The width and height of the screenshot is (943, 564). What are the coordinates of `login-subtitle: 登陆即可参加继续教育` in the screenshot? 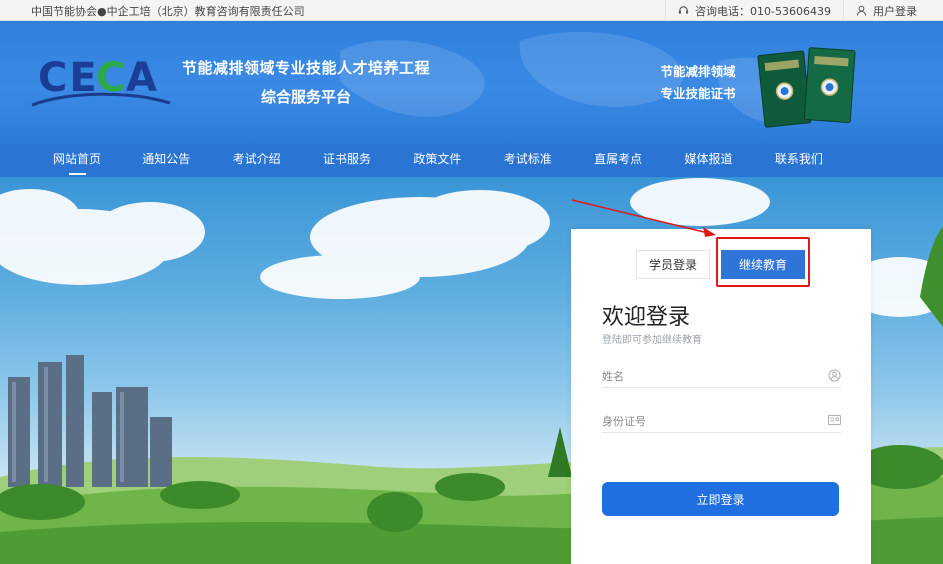 It's located at (652, 340).